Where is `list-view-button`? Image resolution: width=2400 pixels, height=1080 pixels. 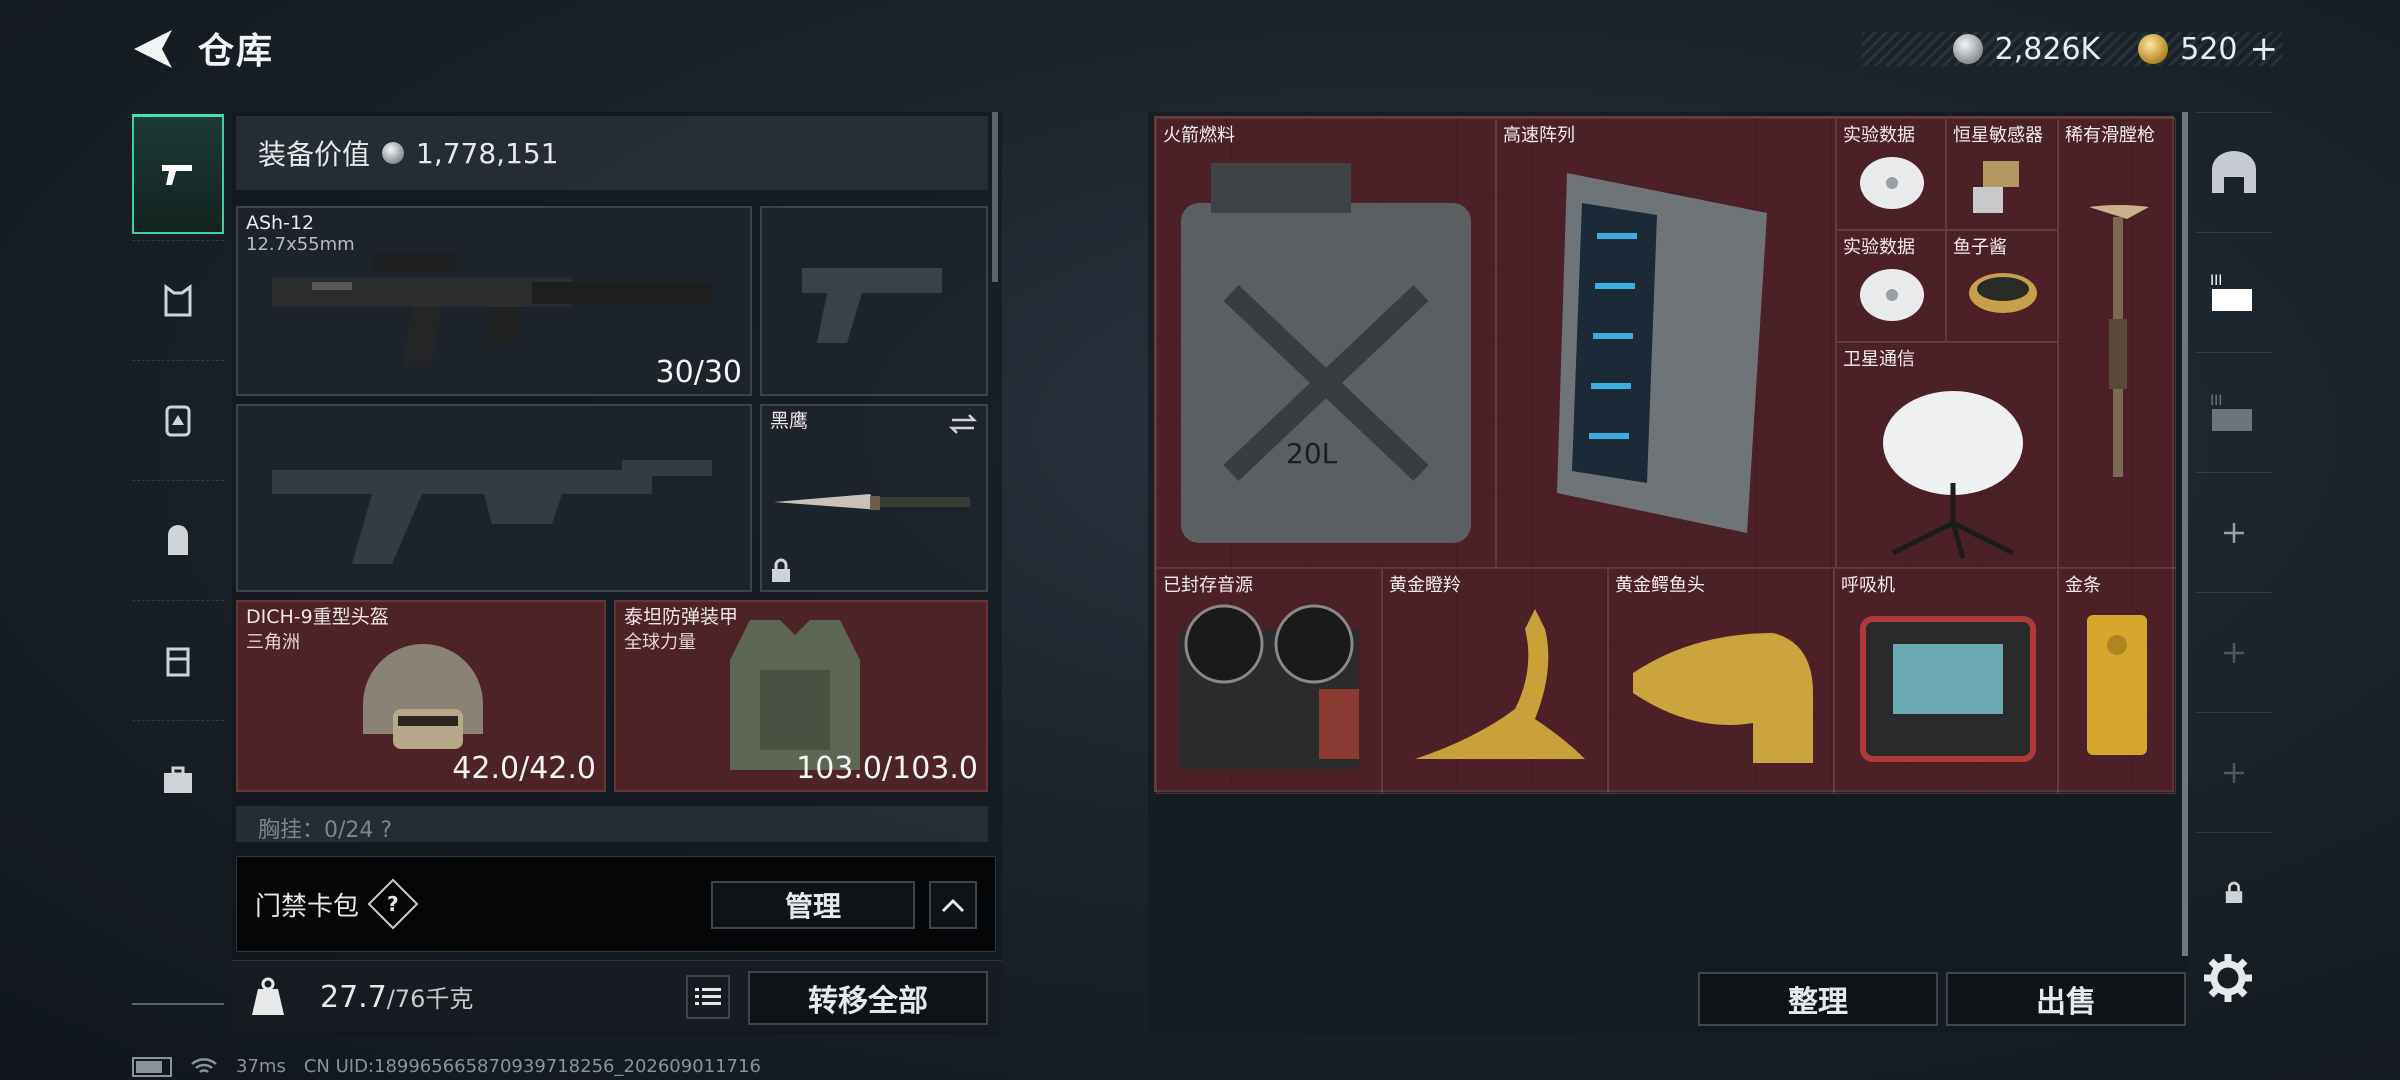 list-view-button is located at coordinates (708, 997).